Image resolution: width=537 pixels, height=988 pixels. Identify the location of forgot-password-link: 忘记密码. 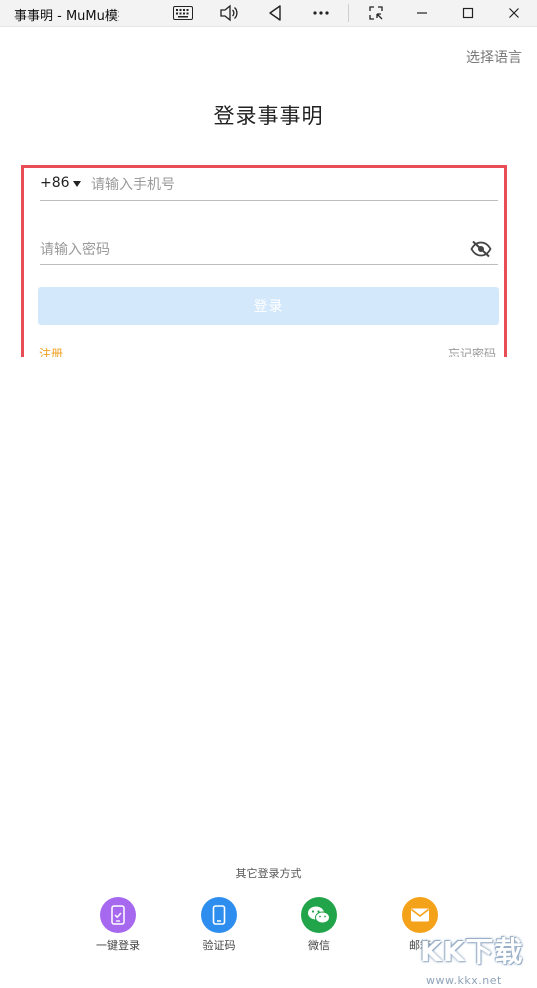
(472, 351).